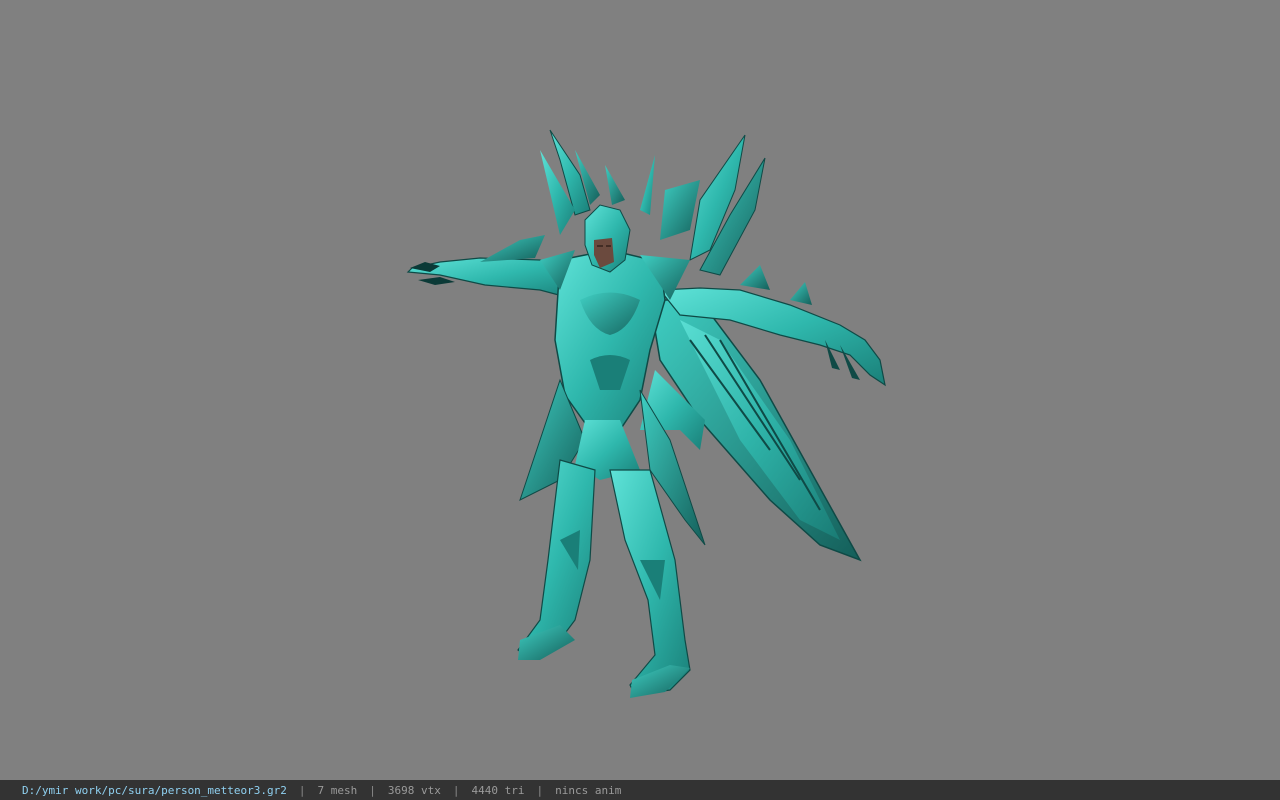  What do you see at coordinates (498, 790) in the screenshot?
I see `triangle-count-label: 4440 tri` at bounding box center [498, 790].